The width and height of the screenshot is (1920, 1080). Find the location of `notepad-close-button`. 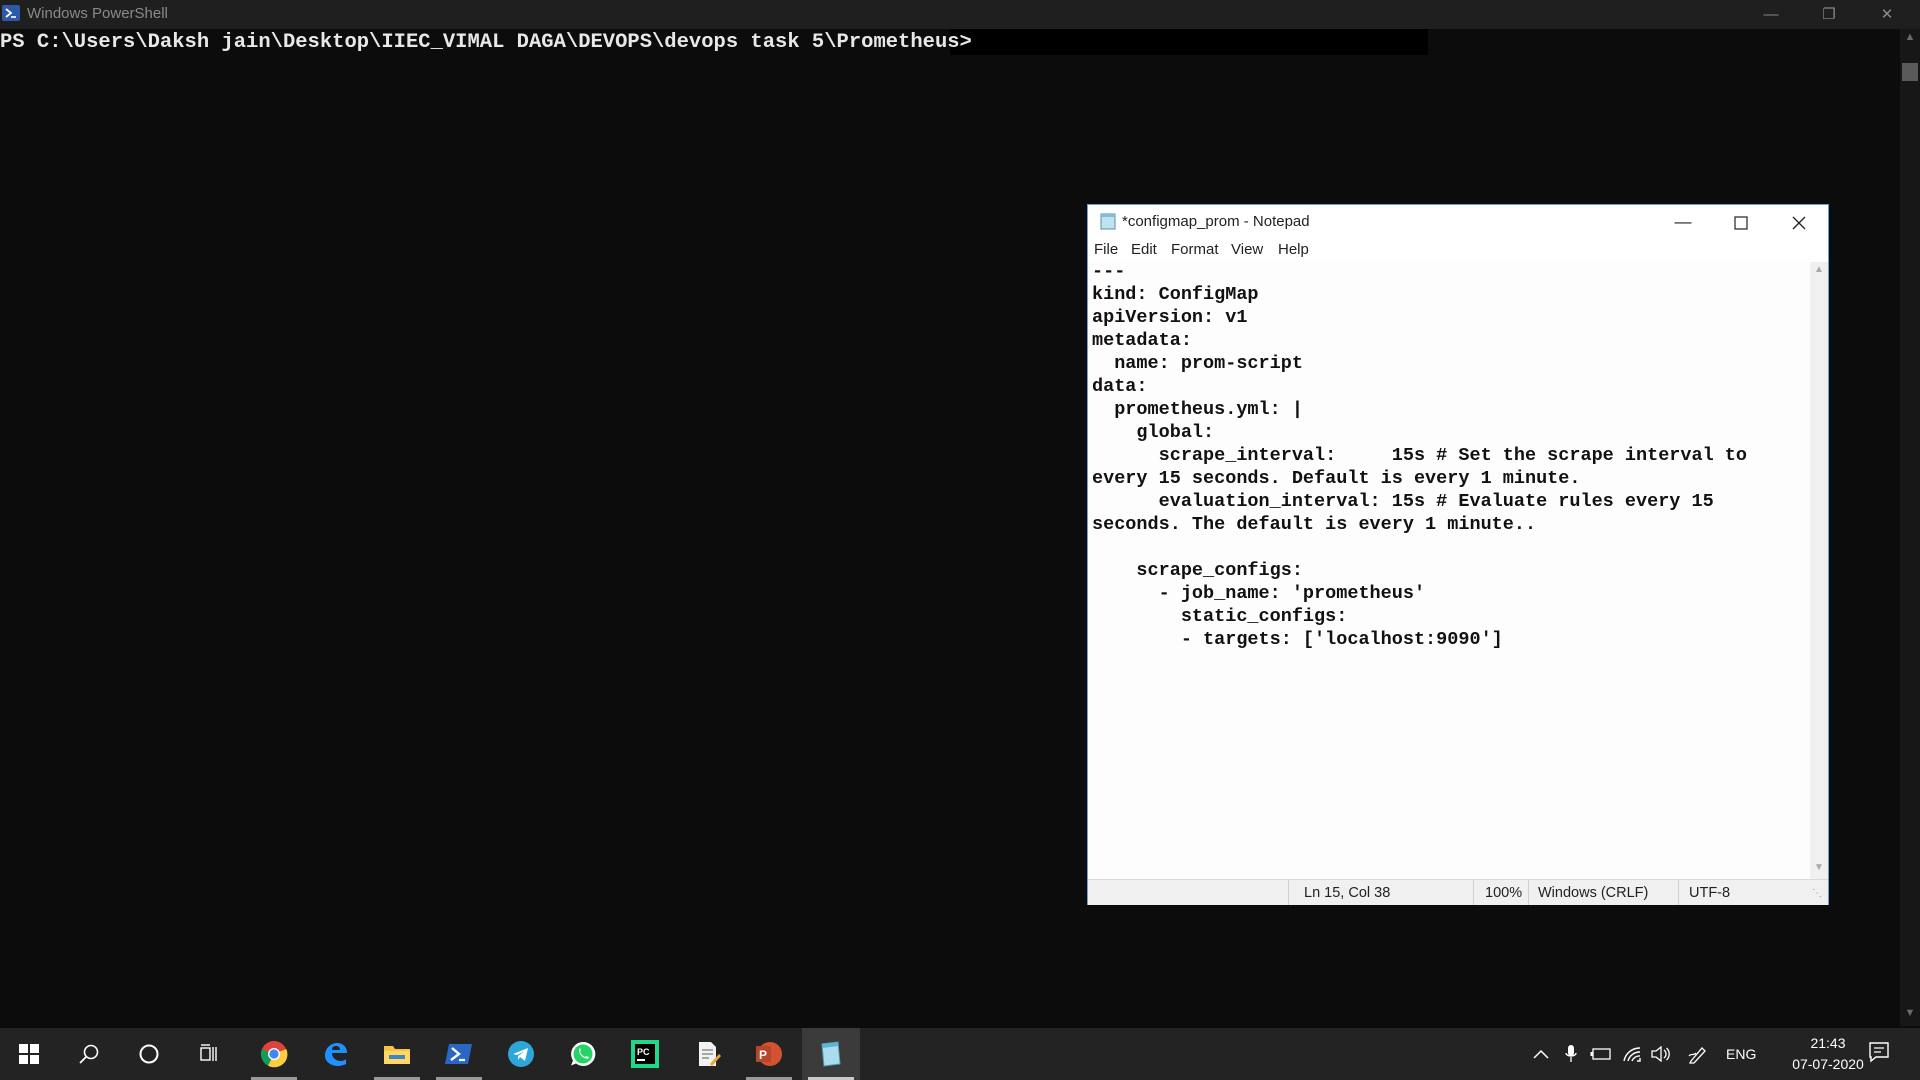

notepad-close-button is located at coordinates (1799, 221).